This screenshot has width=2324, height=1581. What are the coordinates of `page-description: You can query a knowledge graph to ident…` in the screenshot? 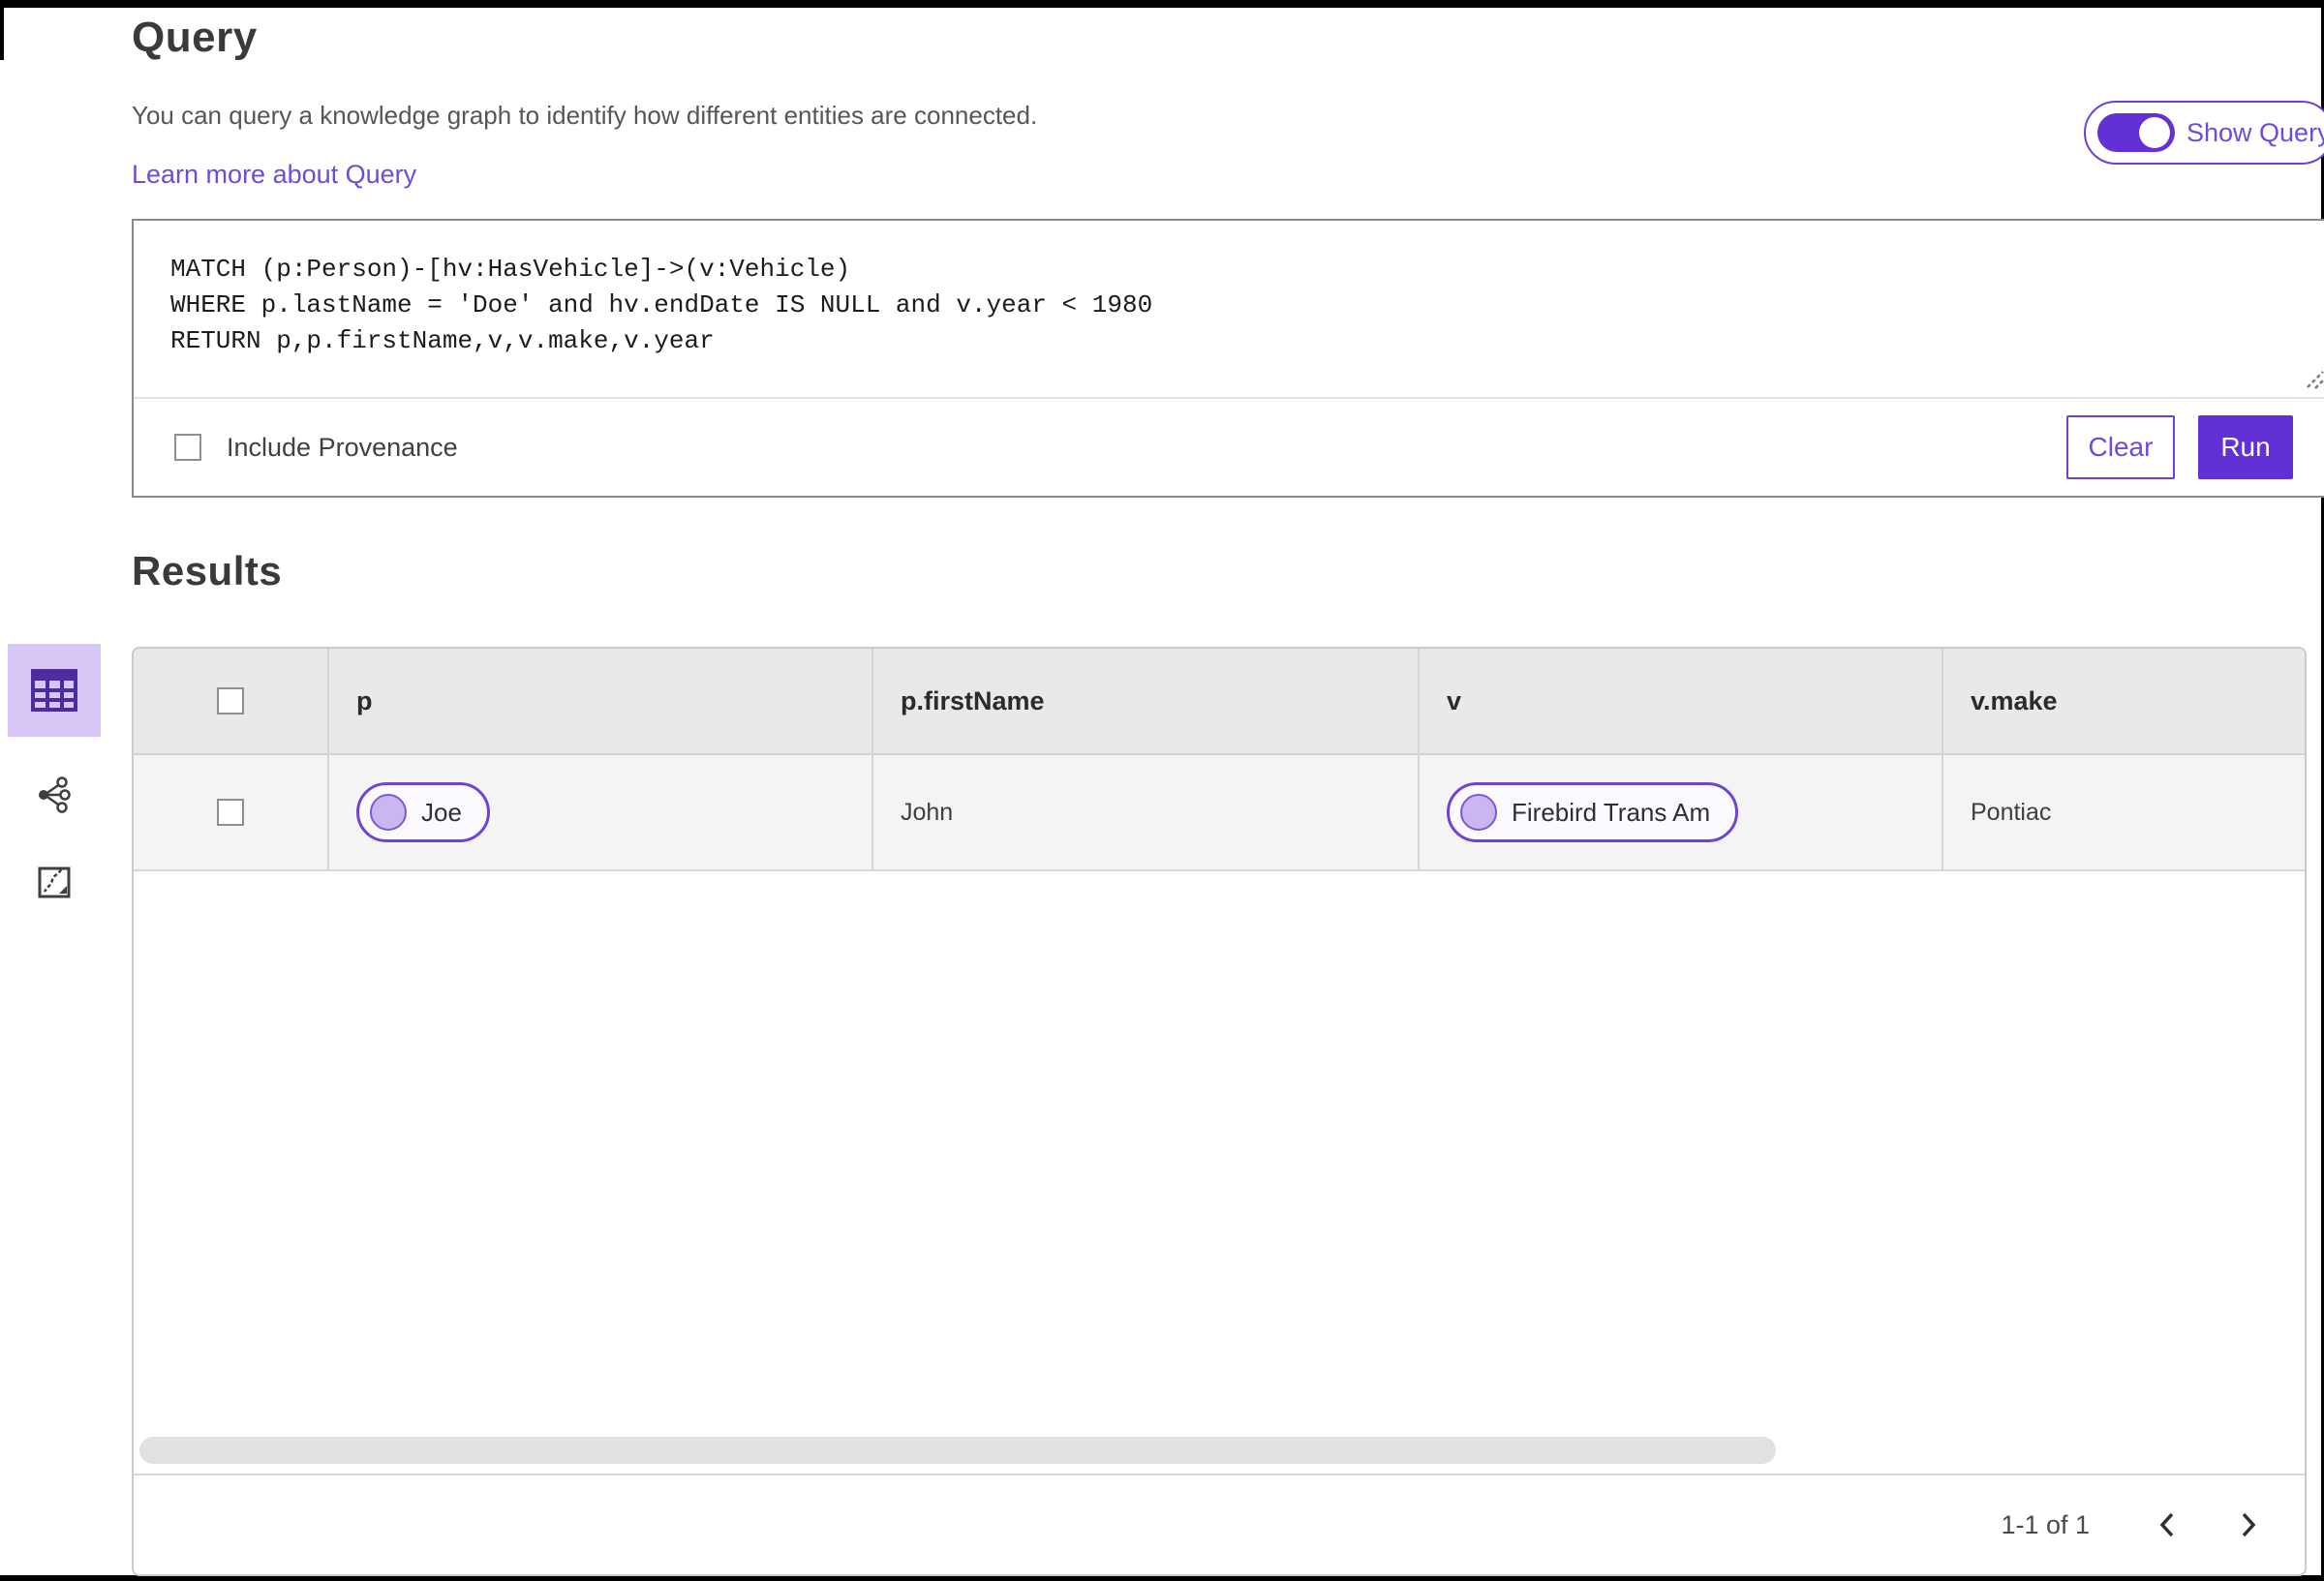 It's located at (585, 115).